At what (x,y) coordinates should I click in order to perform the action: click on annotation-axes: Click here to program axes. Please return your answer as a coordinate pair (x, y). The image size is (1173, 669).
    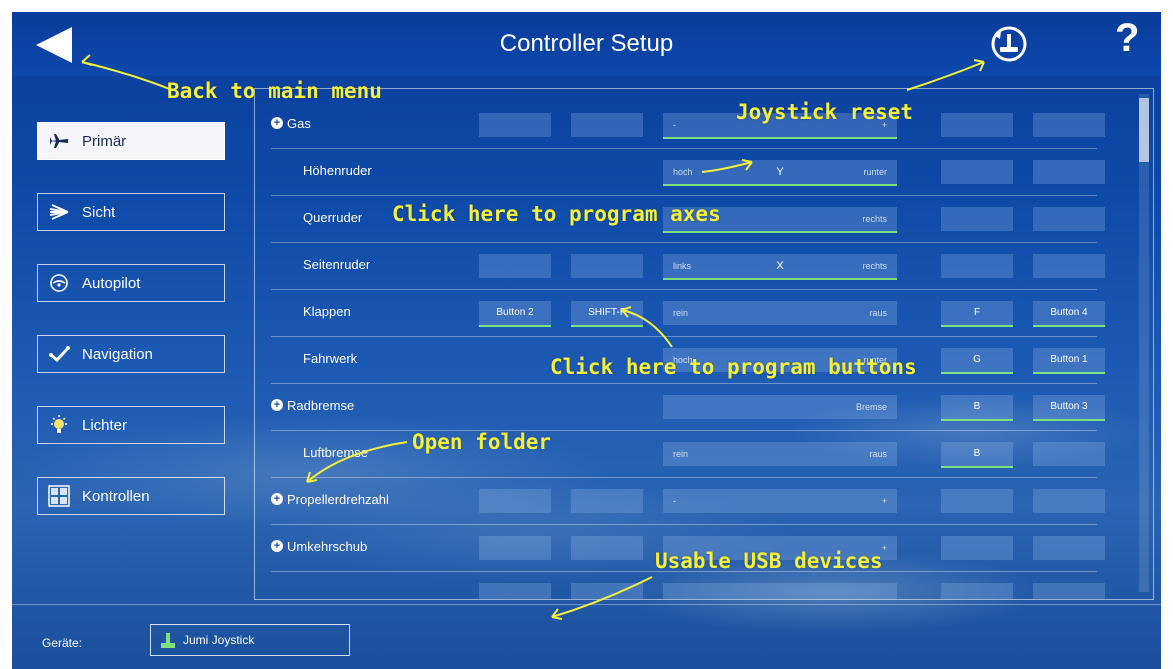
    Looking at the image, I should click on (556, 214).